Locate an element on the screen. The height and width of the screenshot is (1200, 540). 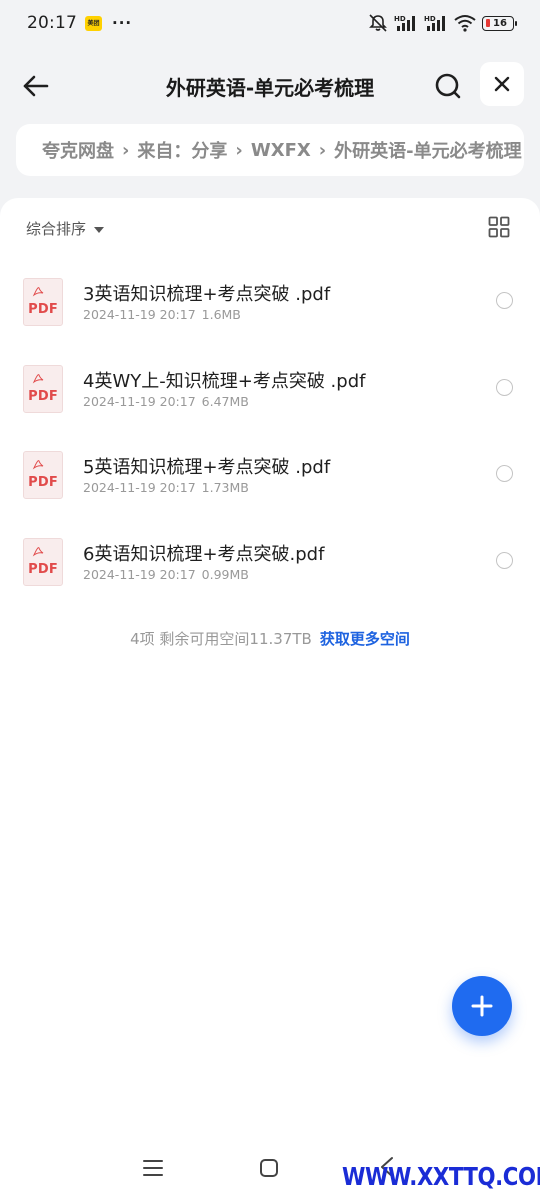
file-name: 6英语知识梳理+考点突破.pdf is located at coordinates (204, 554).